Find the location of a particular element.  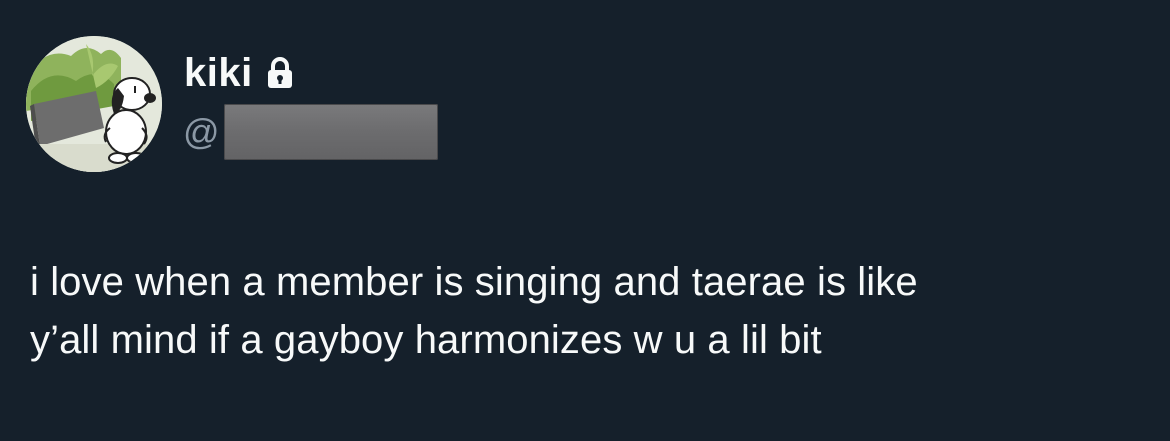

handle-redaction-box is located at coordinates (330, 132).